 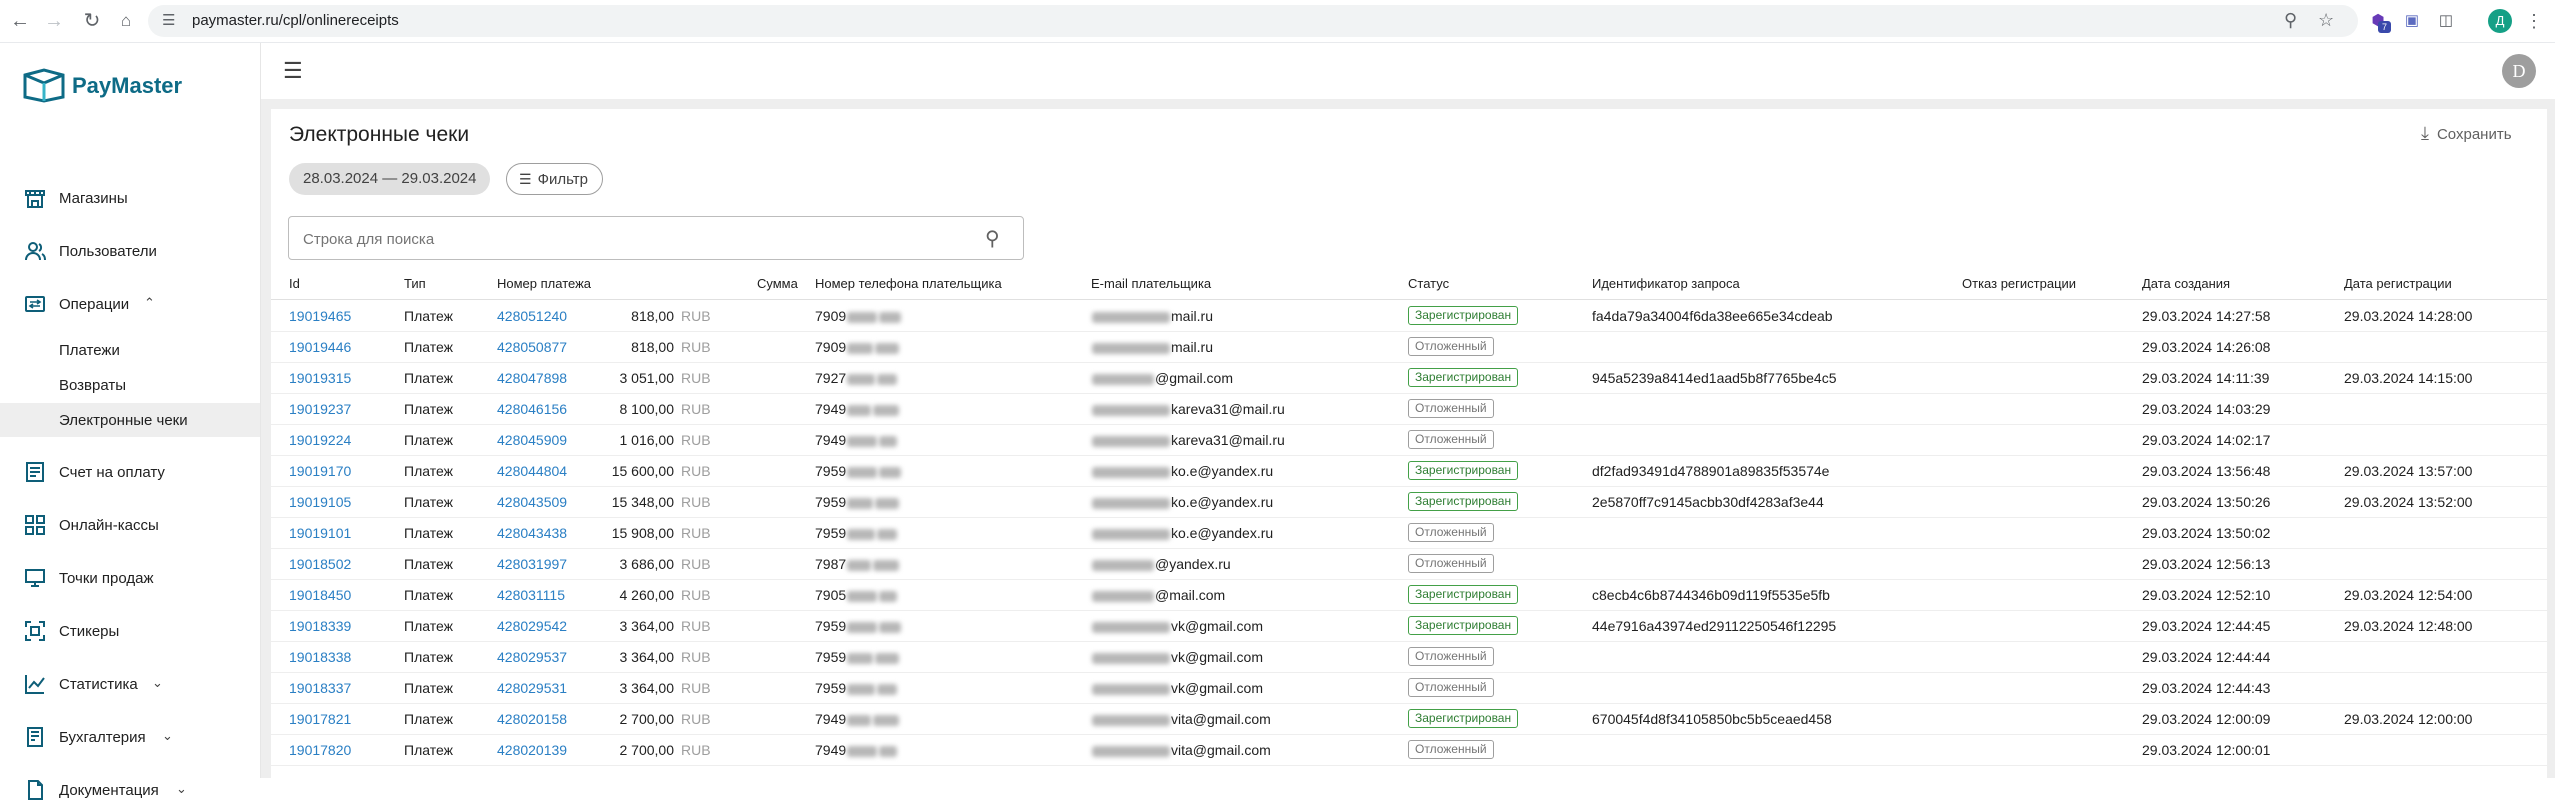 What do you see at coordinates (320, 750) in the screenshot?
I see `receipt-id-link: 19017820` at bounding box center [320, 750].